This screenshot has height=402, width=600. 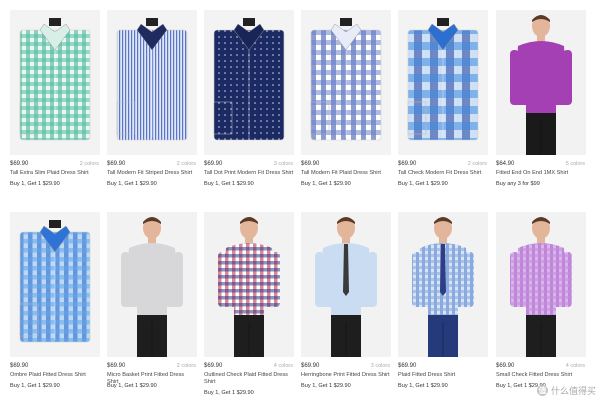 What do you see at coordinates (152, 173) in the screenshot?
I see `product-name: Tall Modern Fit Striped Dress Shirt` at bounding box center [152, 173].